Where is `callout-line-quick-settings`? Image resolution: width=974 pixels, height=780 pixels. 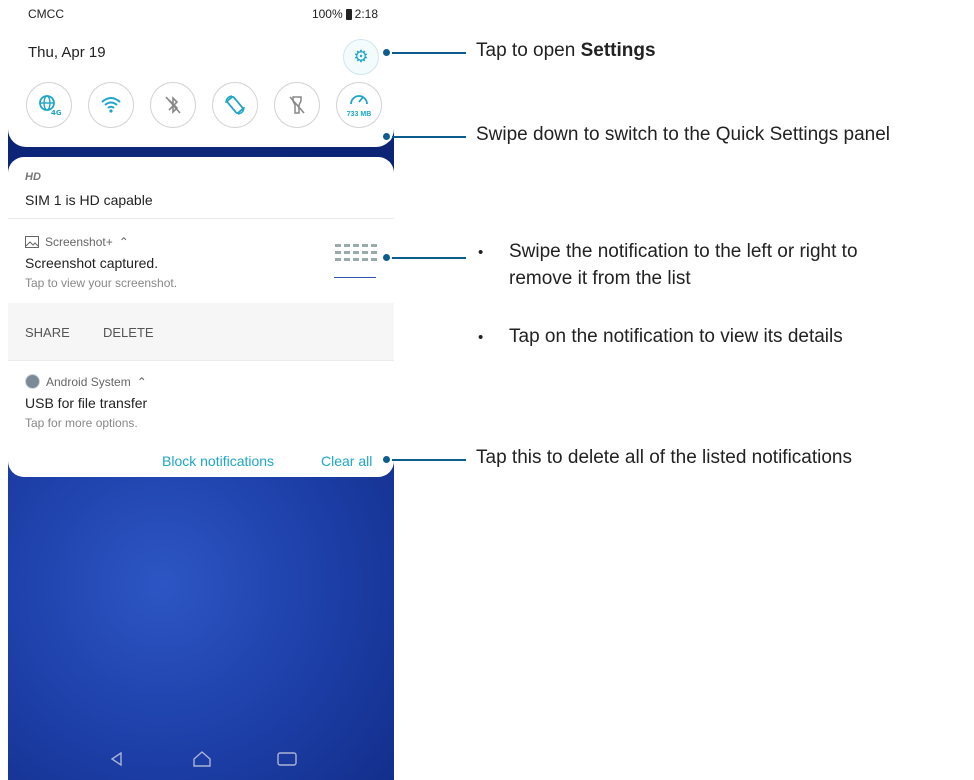 callout-line-quick-settings is located at coordinates (426, 137).